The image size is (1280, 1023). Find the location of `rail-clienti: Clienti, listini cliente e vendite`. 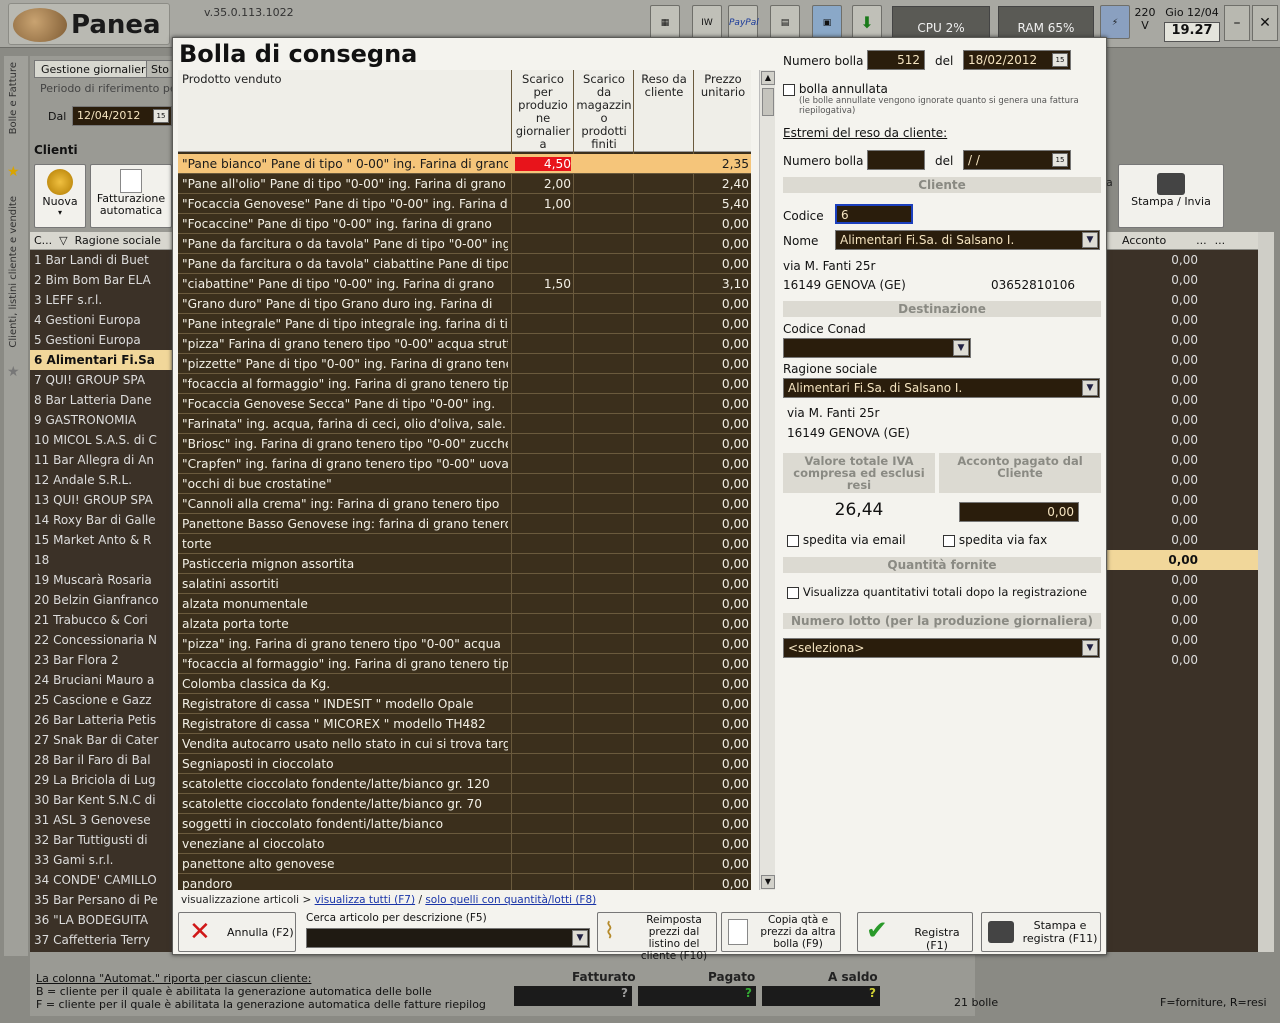

rail-clienti: Clienti, listini cliente e vendite is located at coordinates (13, 272).